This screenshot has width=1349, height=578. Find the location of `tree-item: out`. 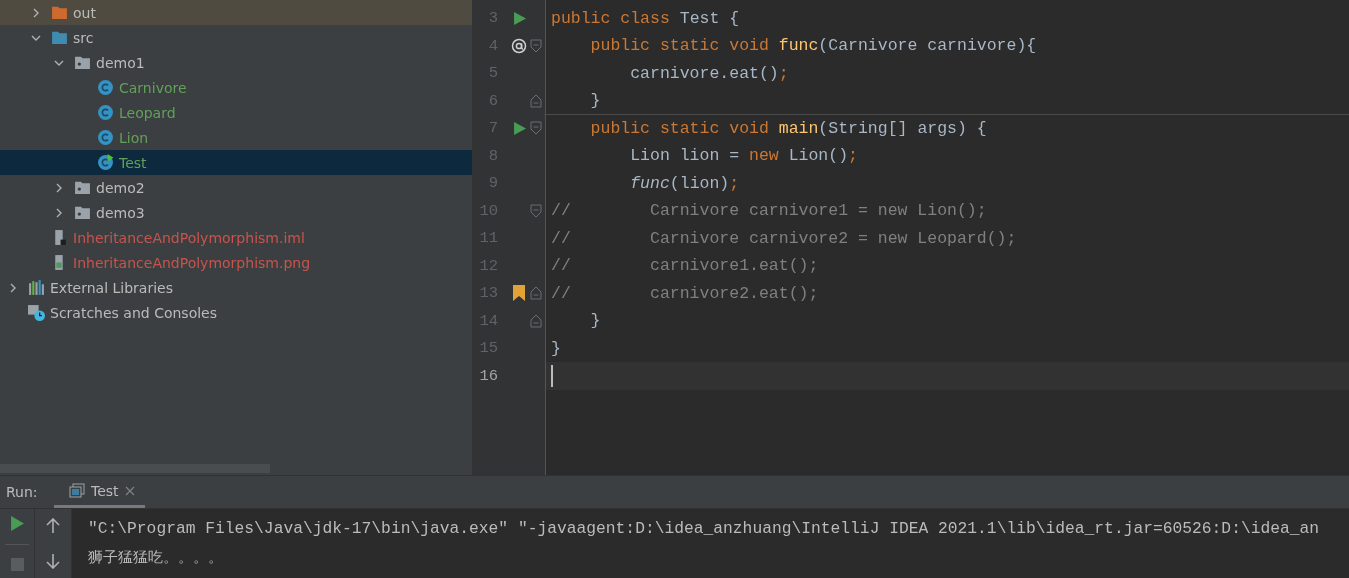

tree-item: out is located at coordinates (236, 12).